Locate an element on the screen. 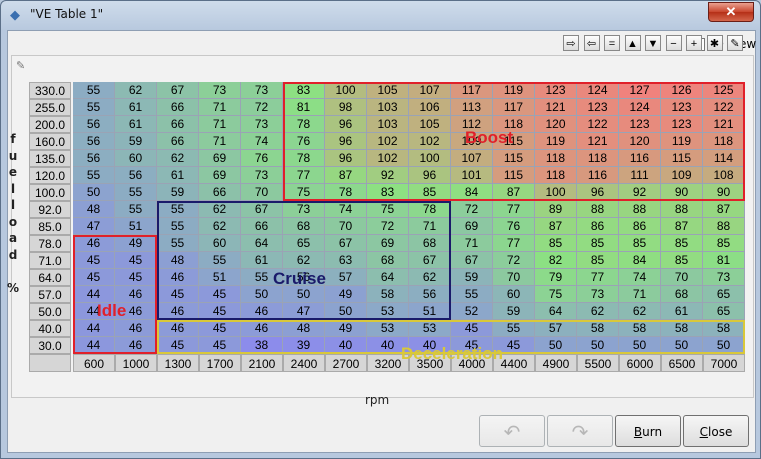 This screenshot has width=761, height=459. table-cell: 47 is located at coordinates (304, 311).